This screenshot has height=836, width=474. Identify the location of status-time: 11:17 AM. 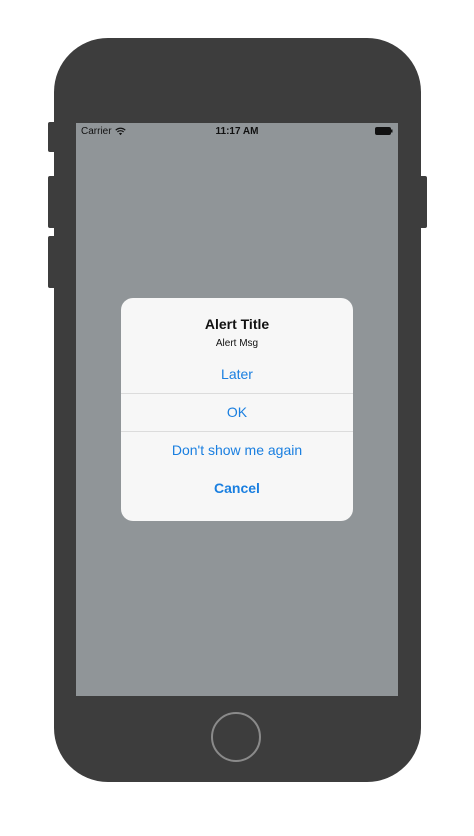
(237, 131).